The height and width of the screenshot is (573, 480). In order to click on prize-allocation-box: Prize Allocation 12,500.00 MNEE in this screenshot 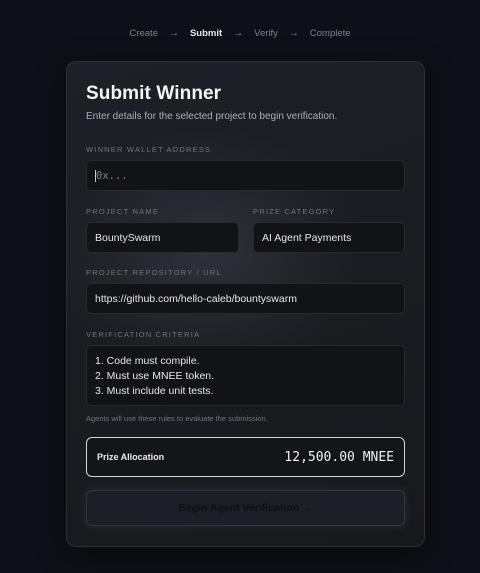, I will do `click(245, 457)`.